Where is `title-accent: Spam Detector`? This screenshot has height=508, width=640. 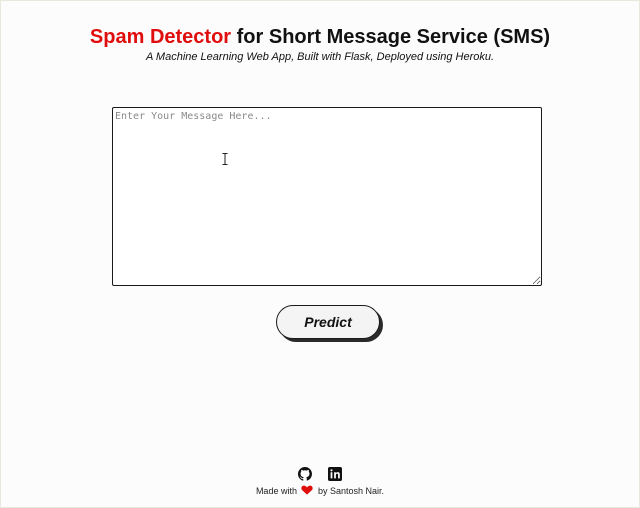 title-accent: Spam Detector is located at coordinates (160, 37).